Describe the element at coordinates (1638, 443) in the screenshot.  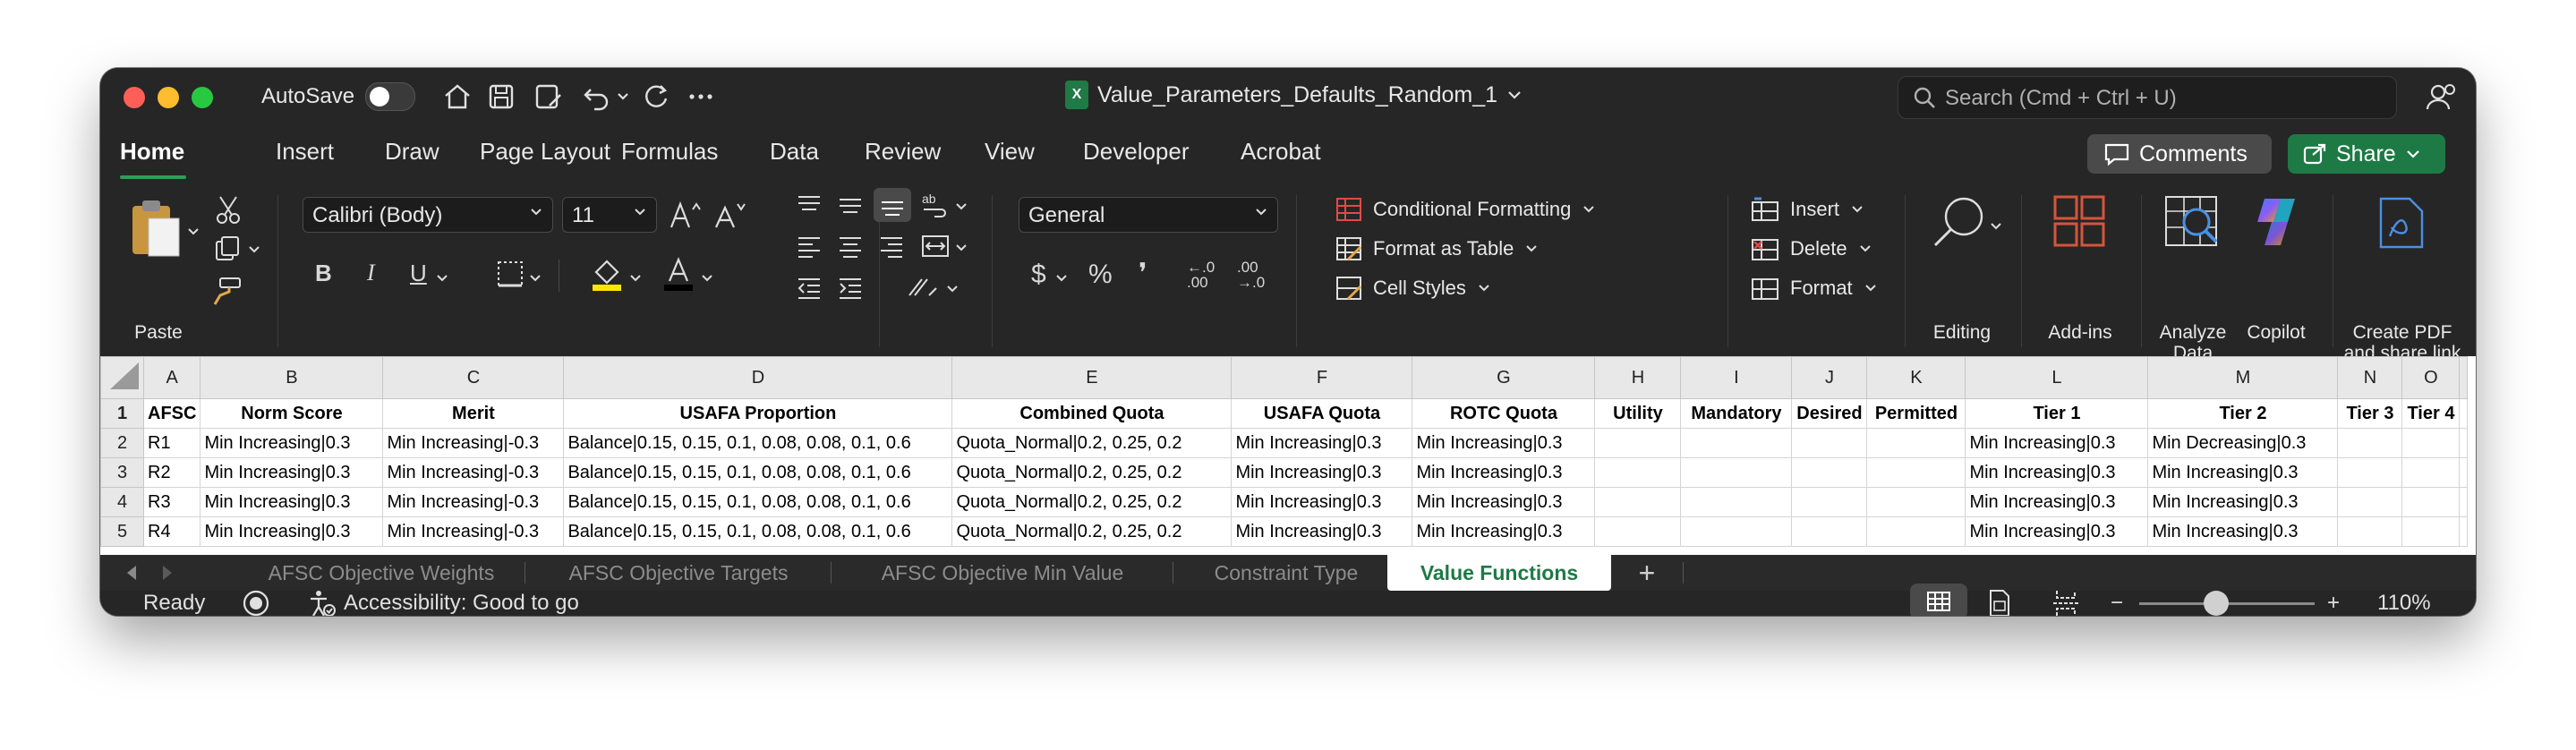
I see `cell-h2` at that location.